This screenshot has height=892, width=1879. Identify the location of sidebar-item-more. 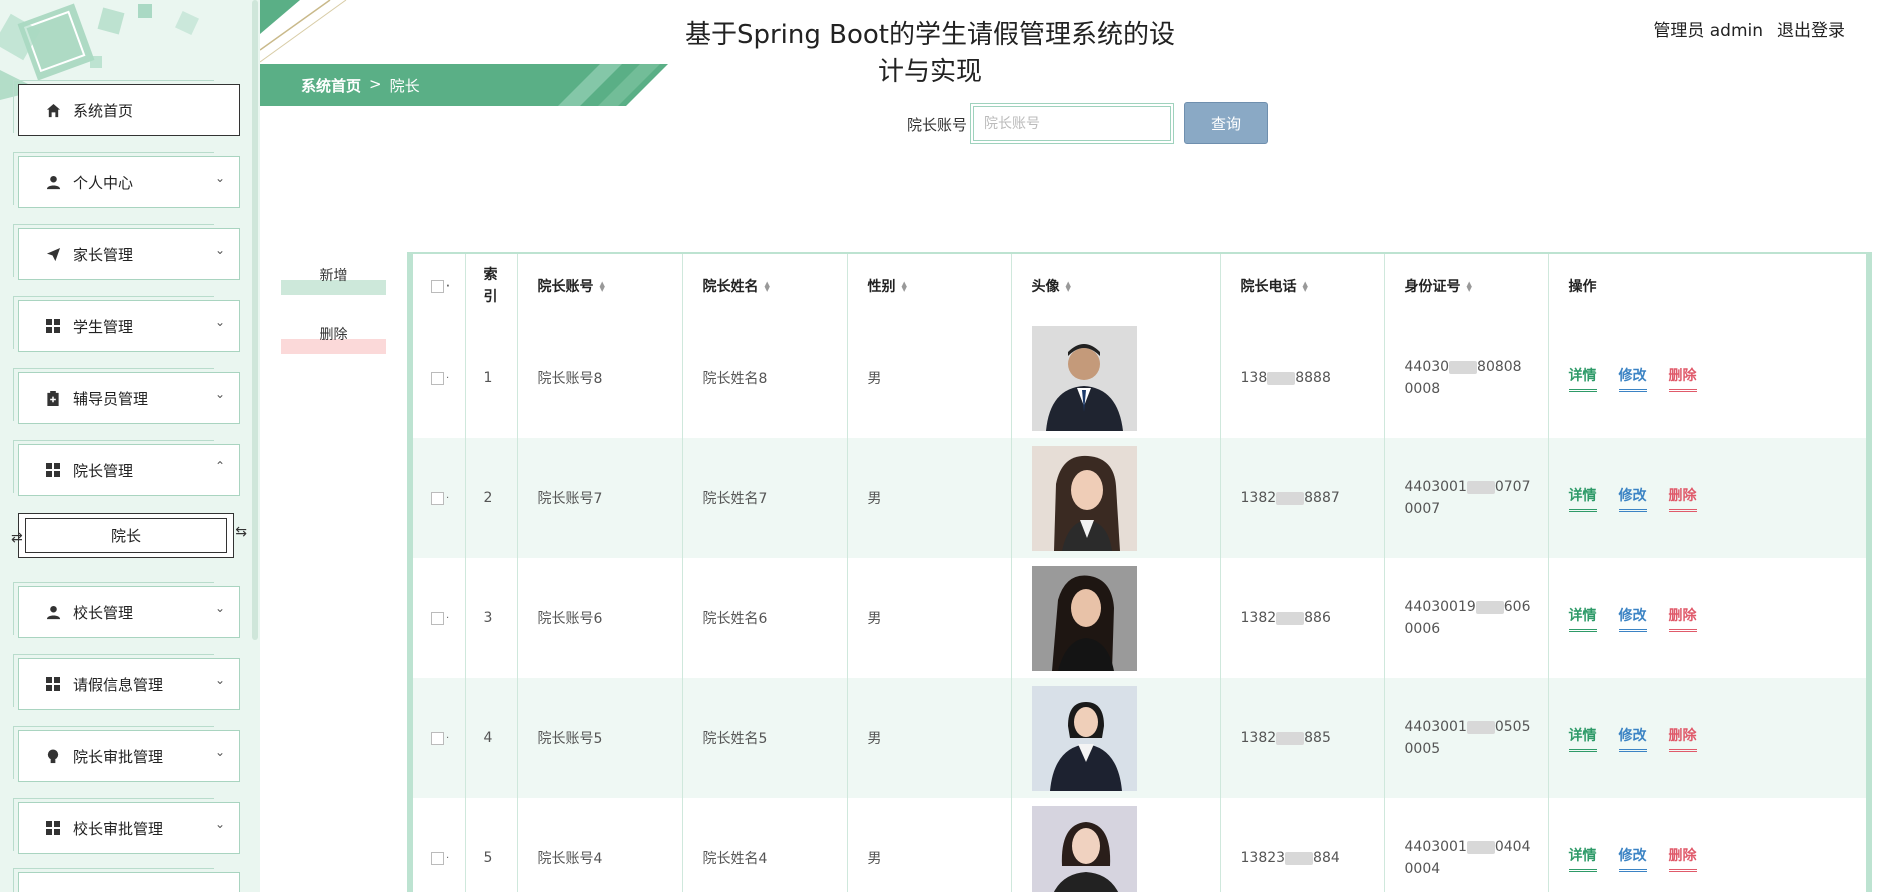
(126, 880).